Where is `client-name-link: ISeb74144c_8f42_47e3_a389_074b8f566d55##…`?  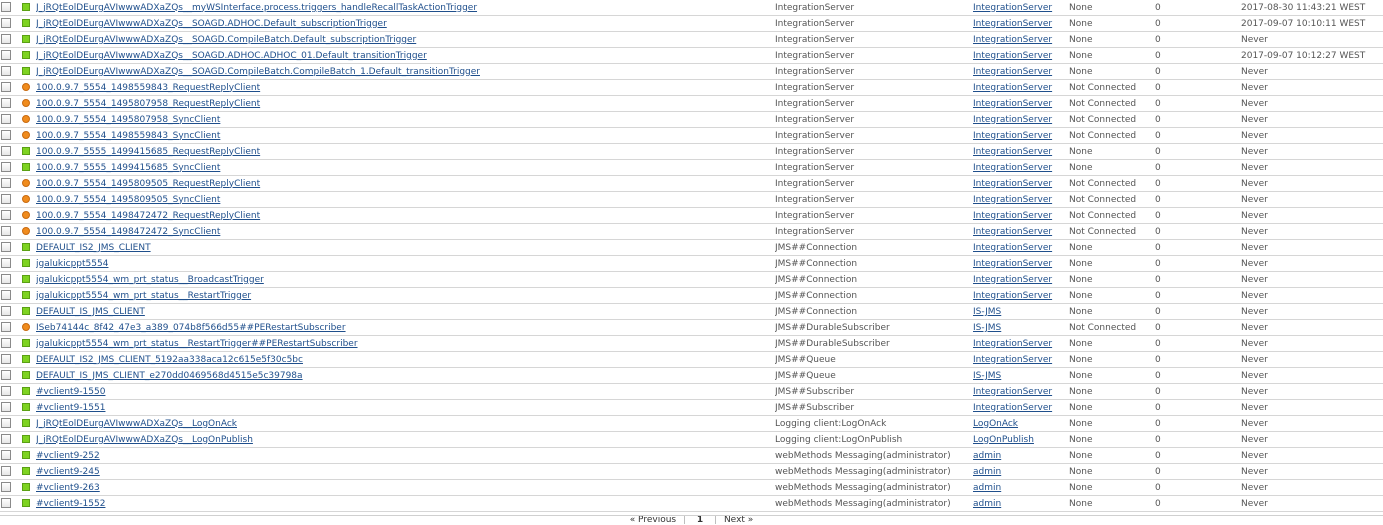
client-name-link: ISeb74144c_8f42_47e3_a389_074b8f566d55##… is located at coordinates (191, 328).